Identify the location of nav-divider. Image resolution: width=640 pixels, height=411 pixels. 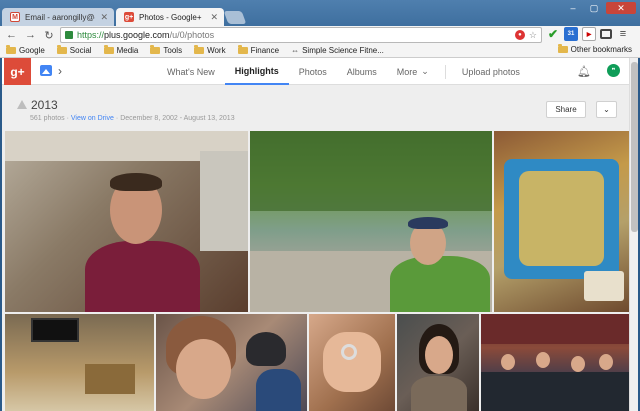
(445, 72).